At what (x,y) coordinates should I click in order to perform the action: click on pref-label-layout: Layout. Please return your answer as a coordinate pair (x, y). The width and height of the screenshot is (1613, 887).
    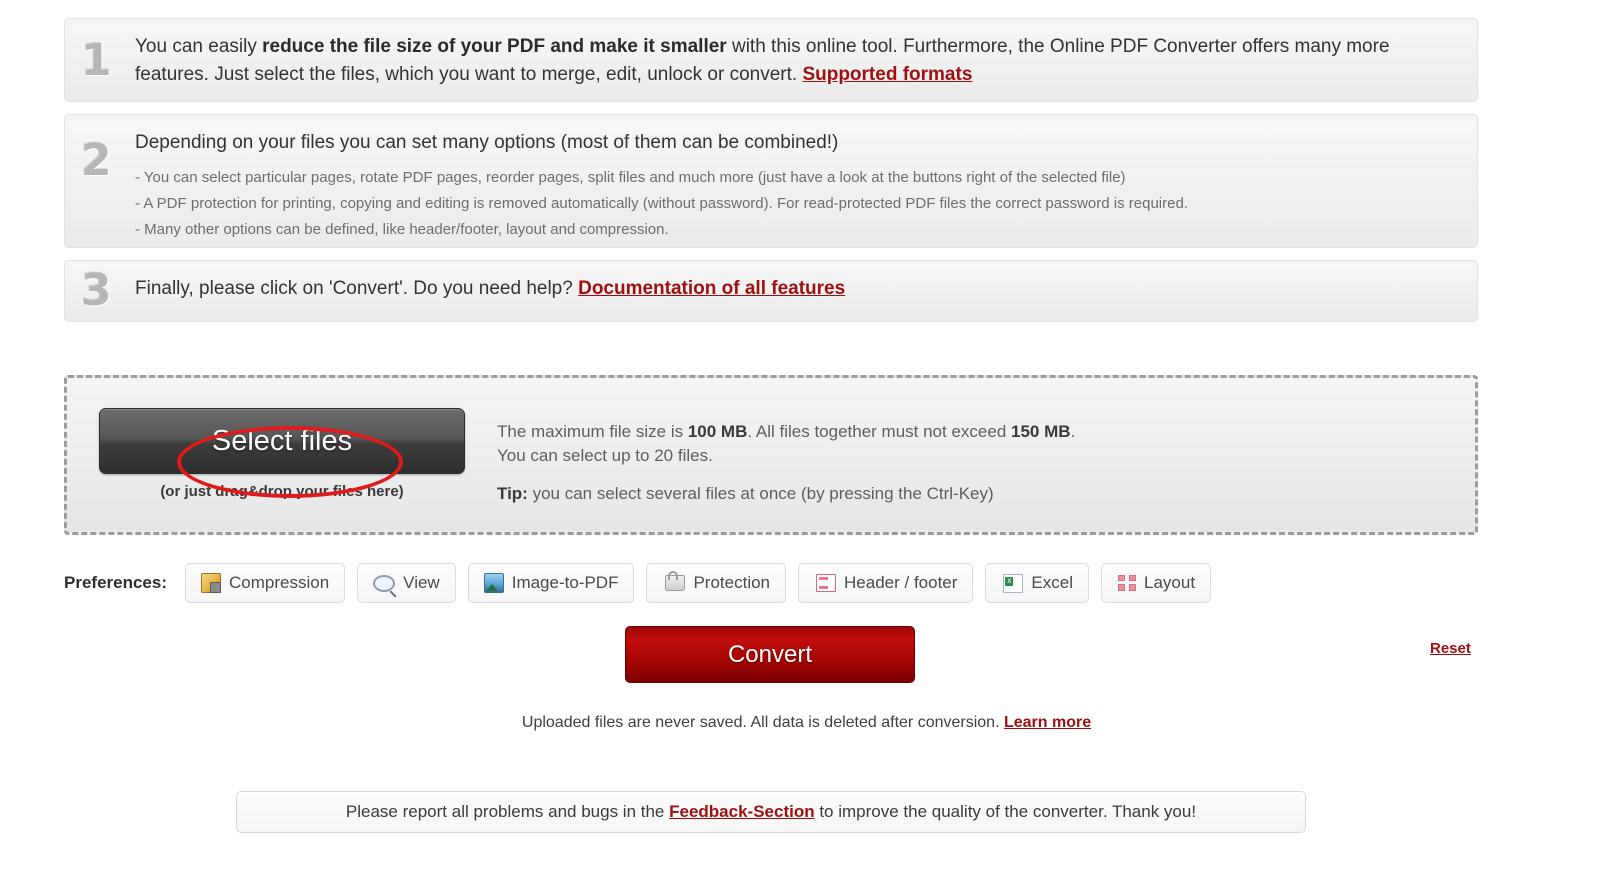
    Looking at the image, I should click on (1170, 582).